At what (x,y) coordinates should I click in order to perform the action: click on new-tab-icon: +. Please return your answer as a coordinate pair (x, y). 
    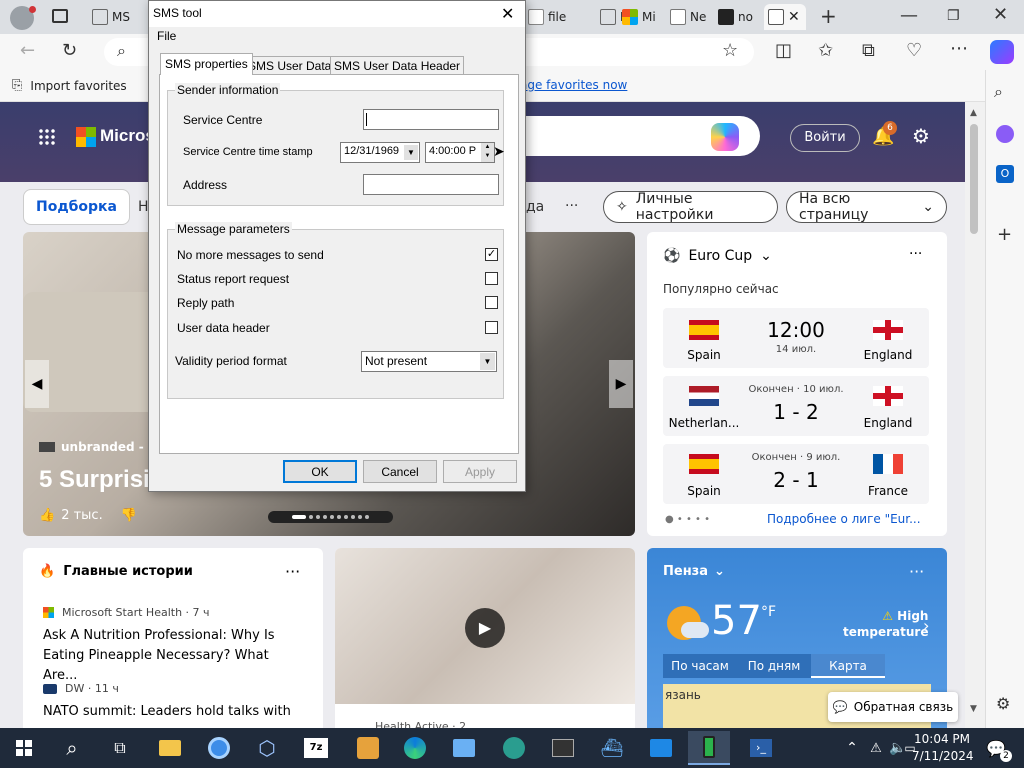
    Looking at the image, I should click on (828, 16).